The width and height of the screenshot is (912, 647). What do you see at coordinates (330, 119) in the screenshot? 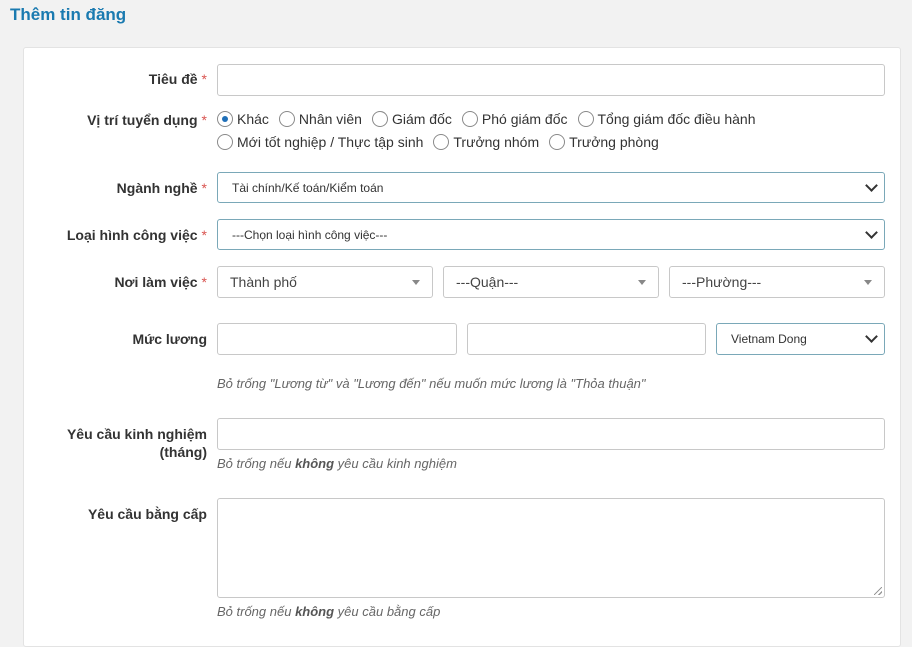
I see `radio-label: Nhân viên` at bounding box center [330, 119].